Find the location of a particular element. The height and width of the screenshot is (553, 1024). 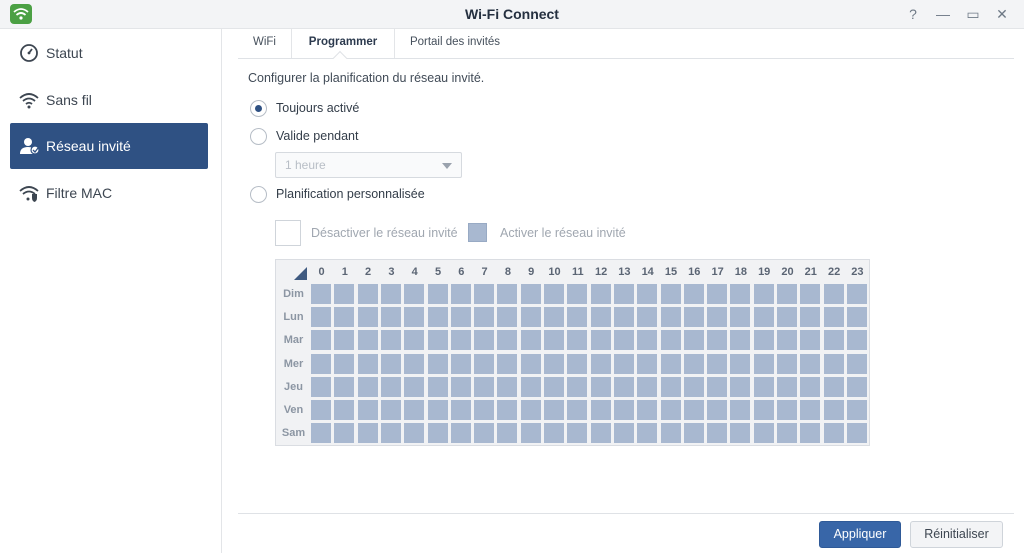

hour-header: 21 is located at coordinates (810, 272).